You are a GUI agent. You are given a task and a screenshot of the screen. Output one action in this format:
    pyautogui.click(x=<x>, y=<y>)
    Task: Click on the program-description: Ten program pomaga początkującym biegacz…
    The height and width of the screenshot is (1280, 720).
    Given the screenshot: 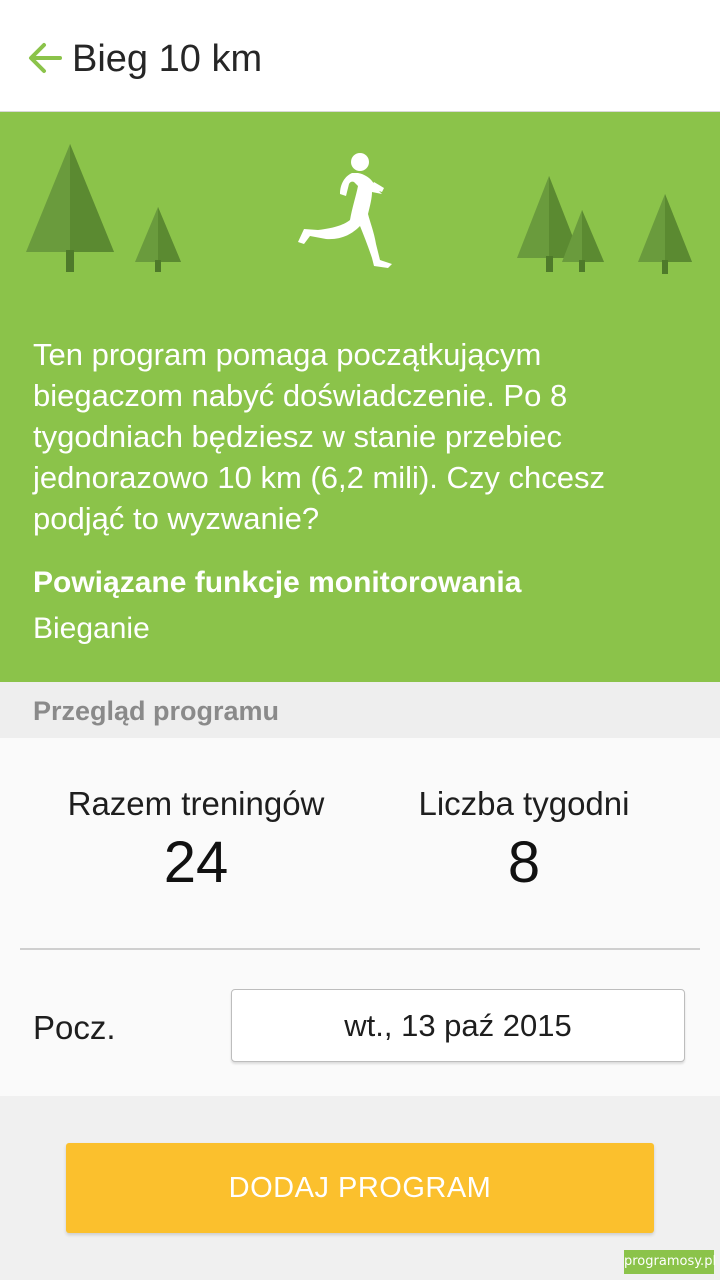 What is the action you would take?
    pyautogui.click(x=319, y=436)
    